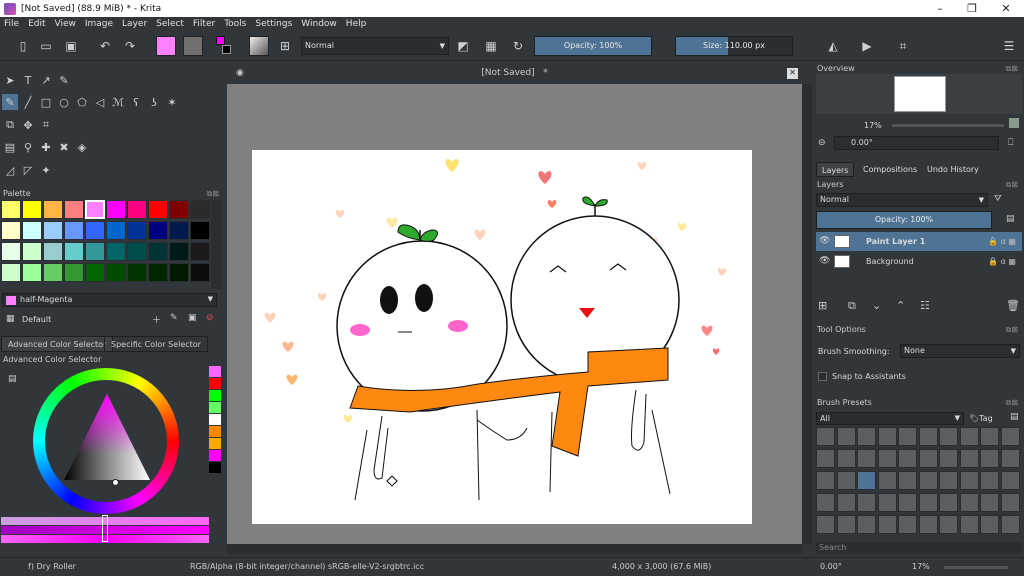 The height and width of the screenshot is (576, 1024). What do you see at coordinates (876, 305) in the screenshot?
I see `move-down-icon: ⌄` at bounding box center [876, 305].